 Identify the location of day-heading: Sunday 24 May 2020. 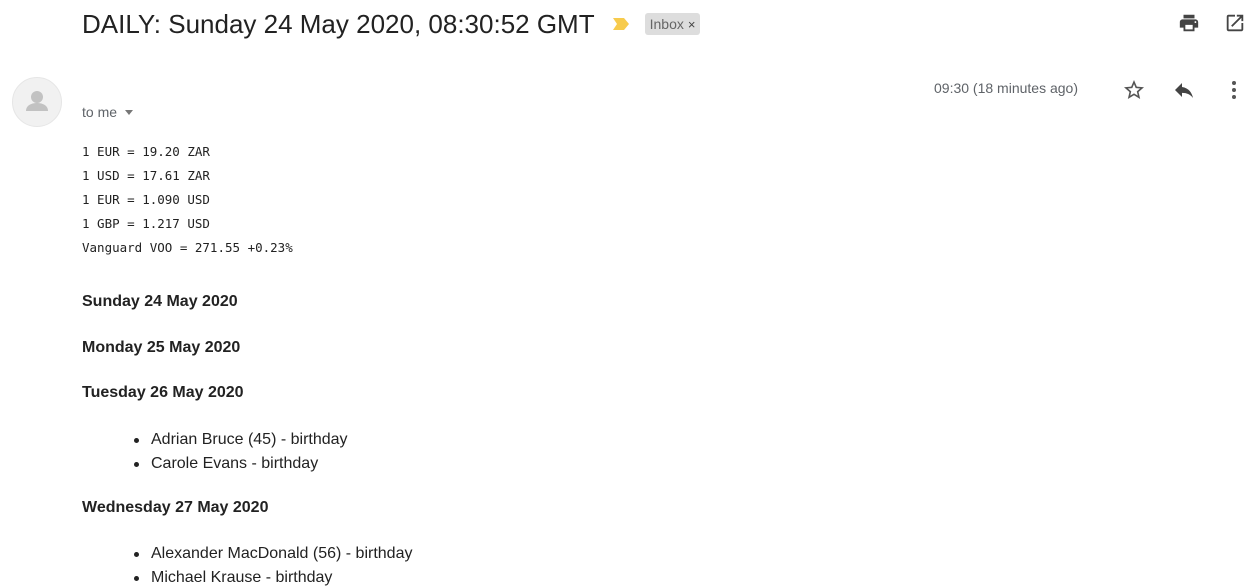
(160, 301).